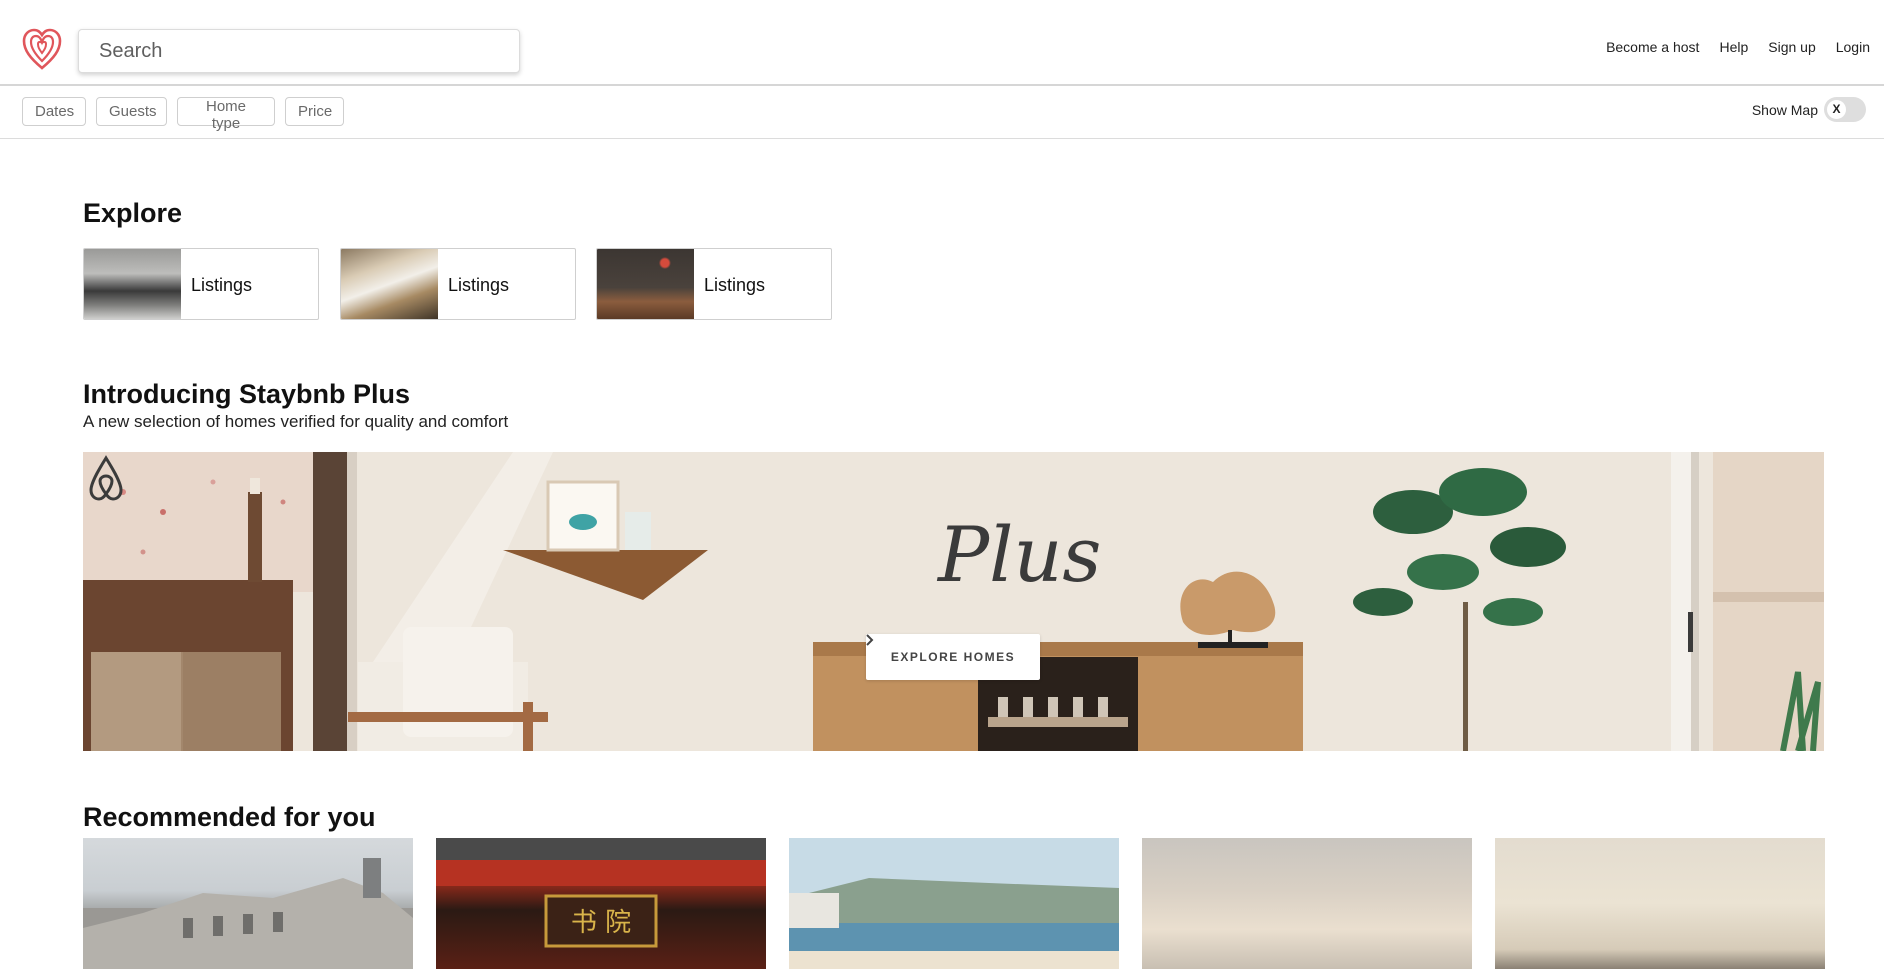  What do you see at coordinates (54, 111) in the screenshot?
I see `filter-dates-button: Dates` at bounding box center [54, 111].